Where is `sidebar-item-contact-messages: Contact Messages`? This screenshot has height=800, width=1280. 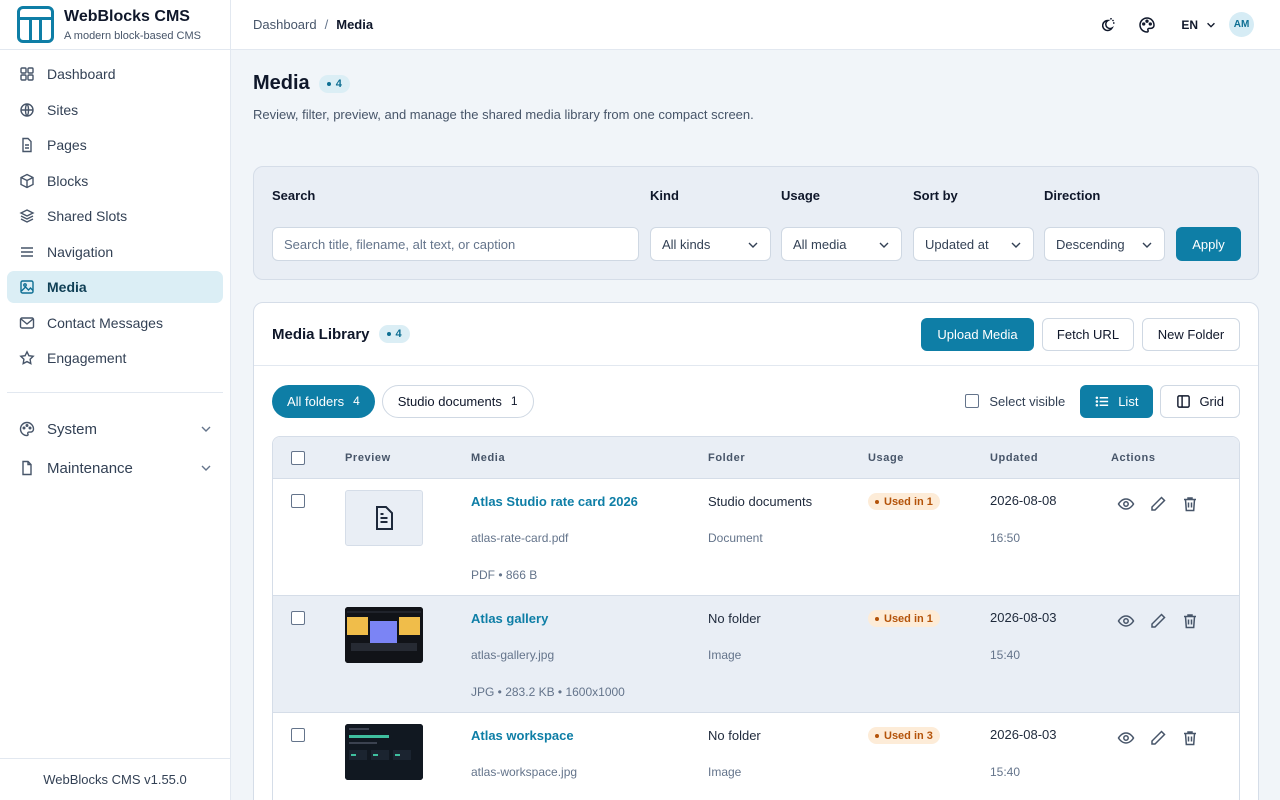
sidebar-item-contact-messages: Contact Messages is located at coordinates (115, 323).